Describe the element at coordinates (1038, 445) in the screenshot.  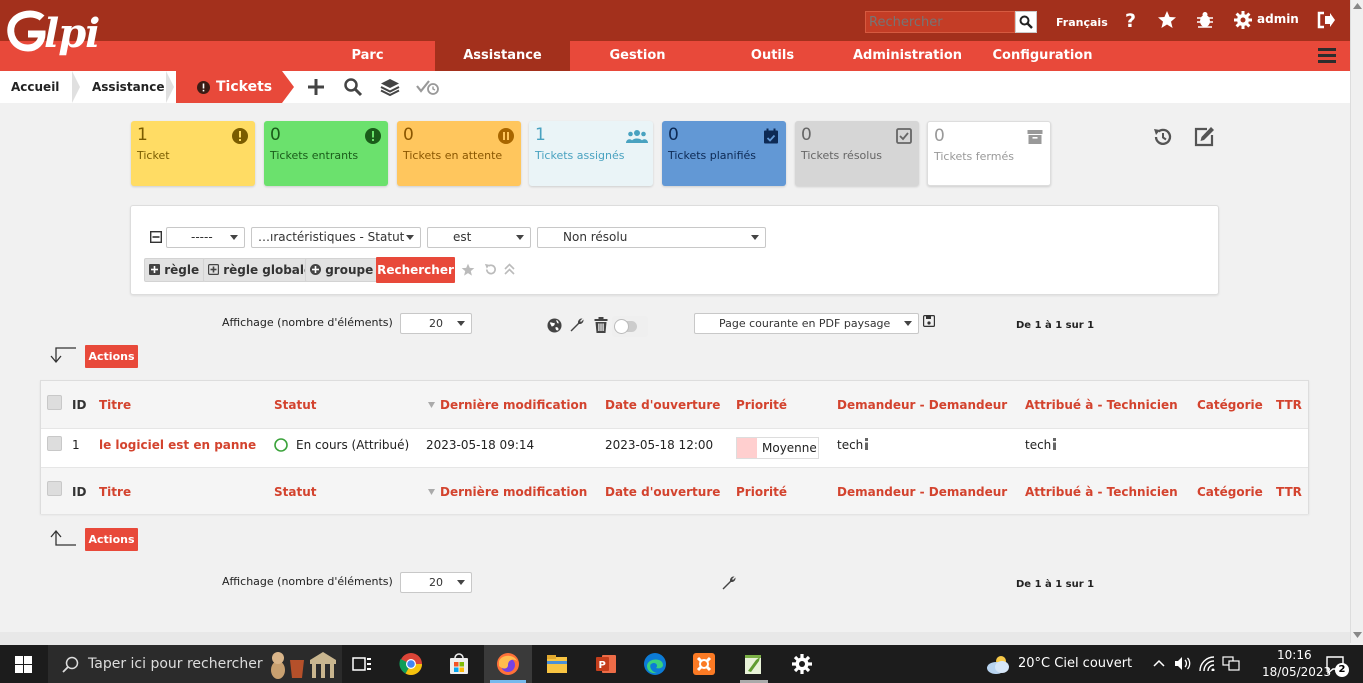
I see `row-technician: tech` at that location.